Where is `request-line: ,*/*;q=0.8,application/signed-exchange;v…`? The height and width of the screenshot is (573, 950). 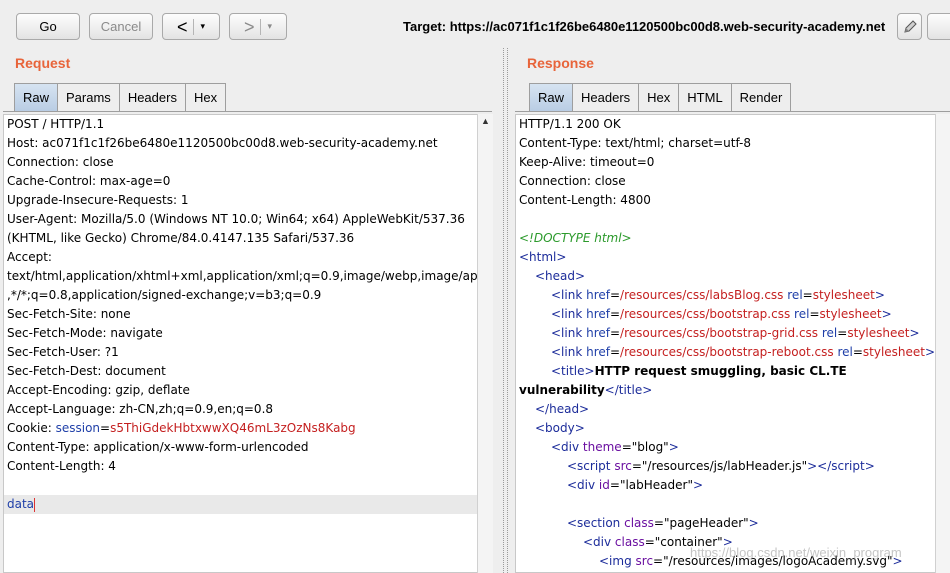
request-line: ,*/*;q=0.8,application/signed-exchange;v… is located at coordinates (164, 295).